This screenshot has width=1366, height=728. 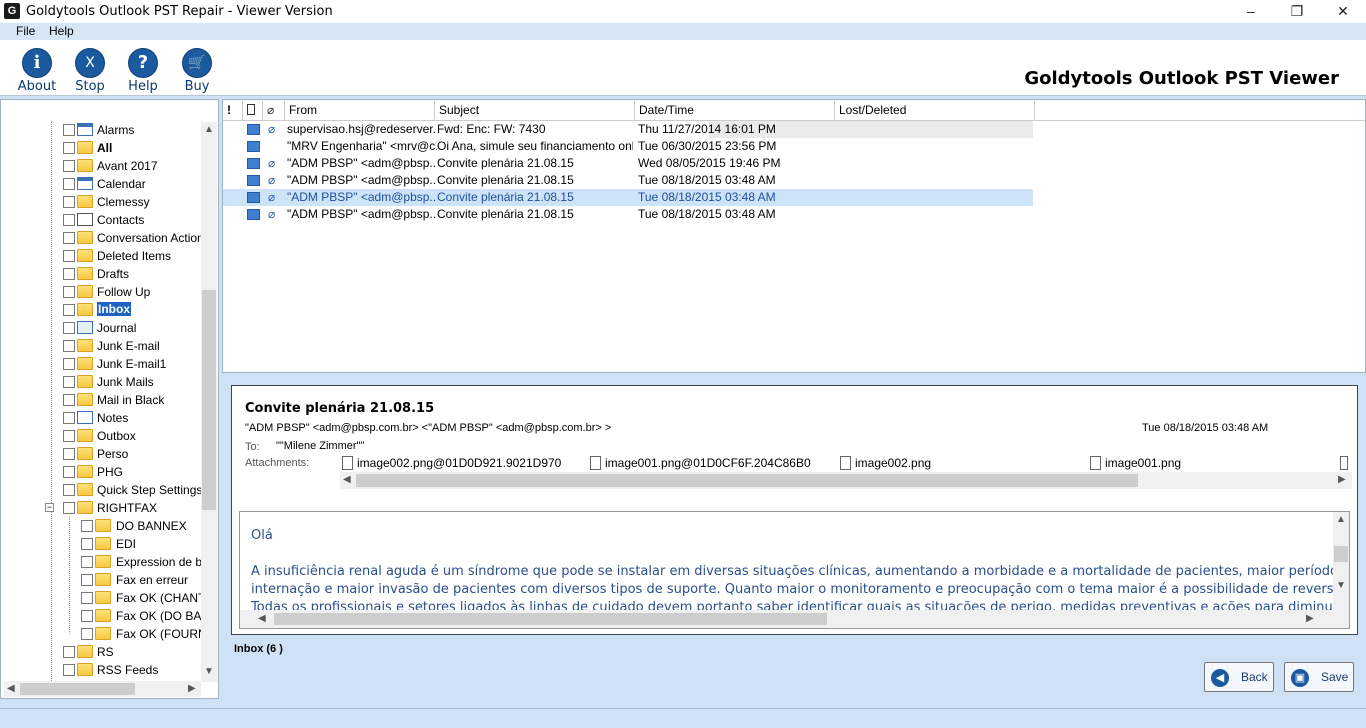 What do you see at coordinates (535, 110) in the screenshot?
I see `col-subject: Subject` at bounding box center [535, 110].